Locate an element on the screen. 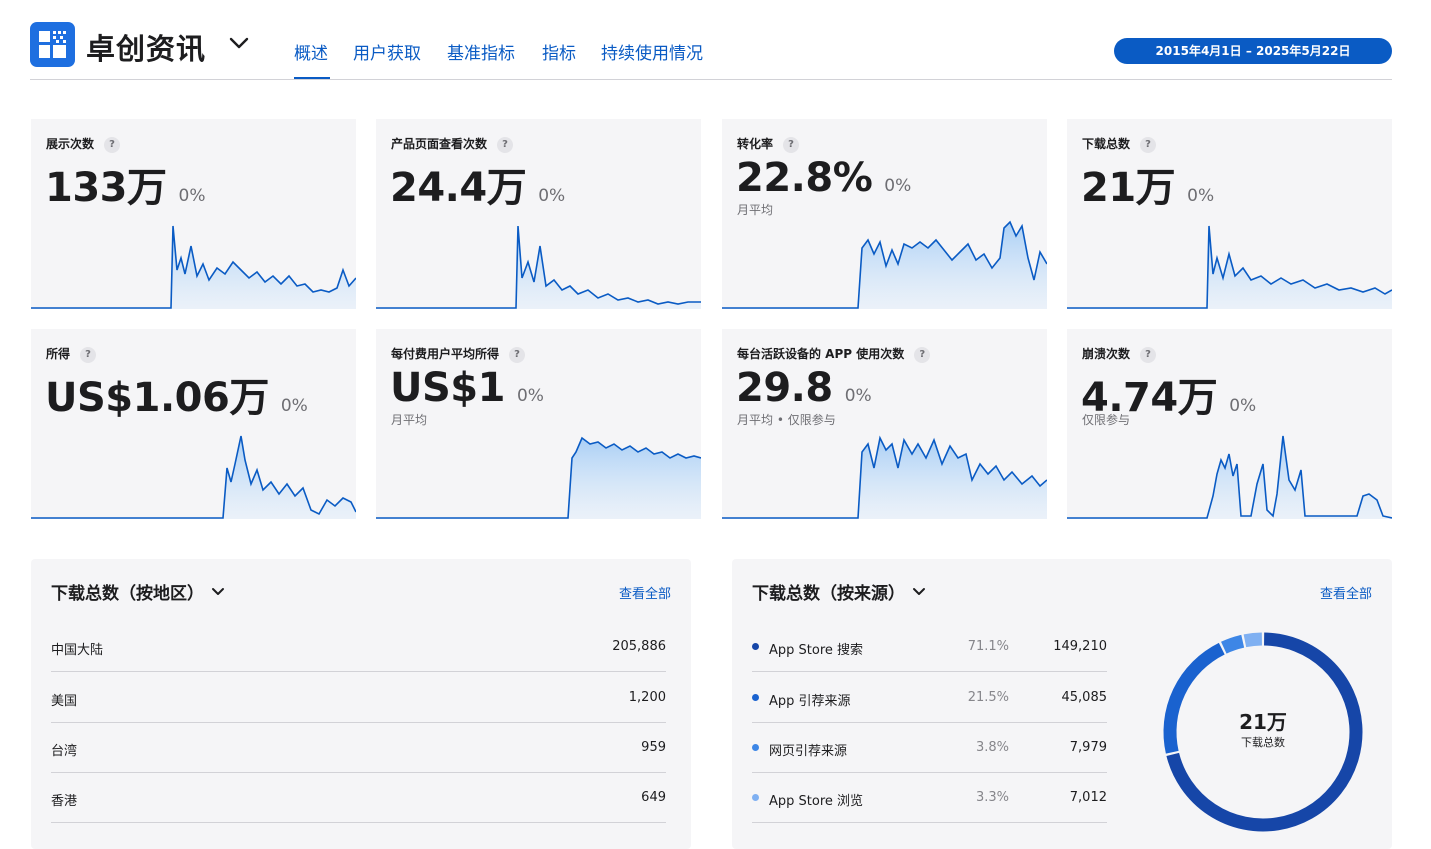  metric-value: 22.8% is located at coordinates (804, 178).